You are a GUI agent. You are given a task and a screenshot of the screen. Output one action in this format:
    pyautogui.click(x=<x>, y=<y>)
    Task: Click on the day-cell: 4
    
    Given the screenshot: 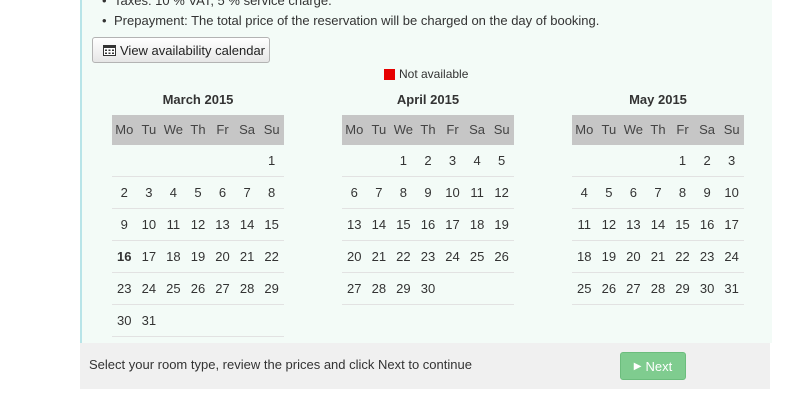 What is the action you would take?
    pyautogui.click(x=584, y=192)
    